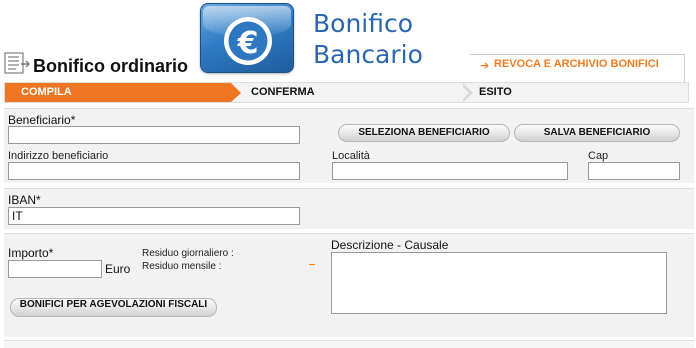  Describe the element at coordinates (154, 135) in the screenshot. I see `beneficiary-input` at that location.